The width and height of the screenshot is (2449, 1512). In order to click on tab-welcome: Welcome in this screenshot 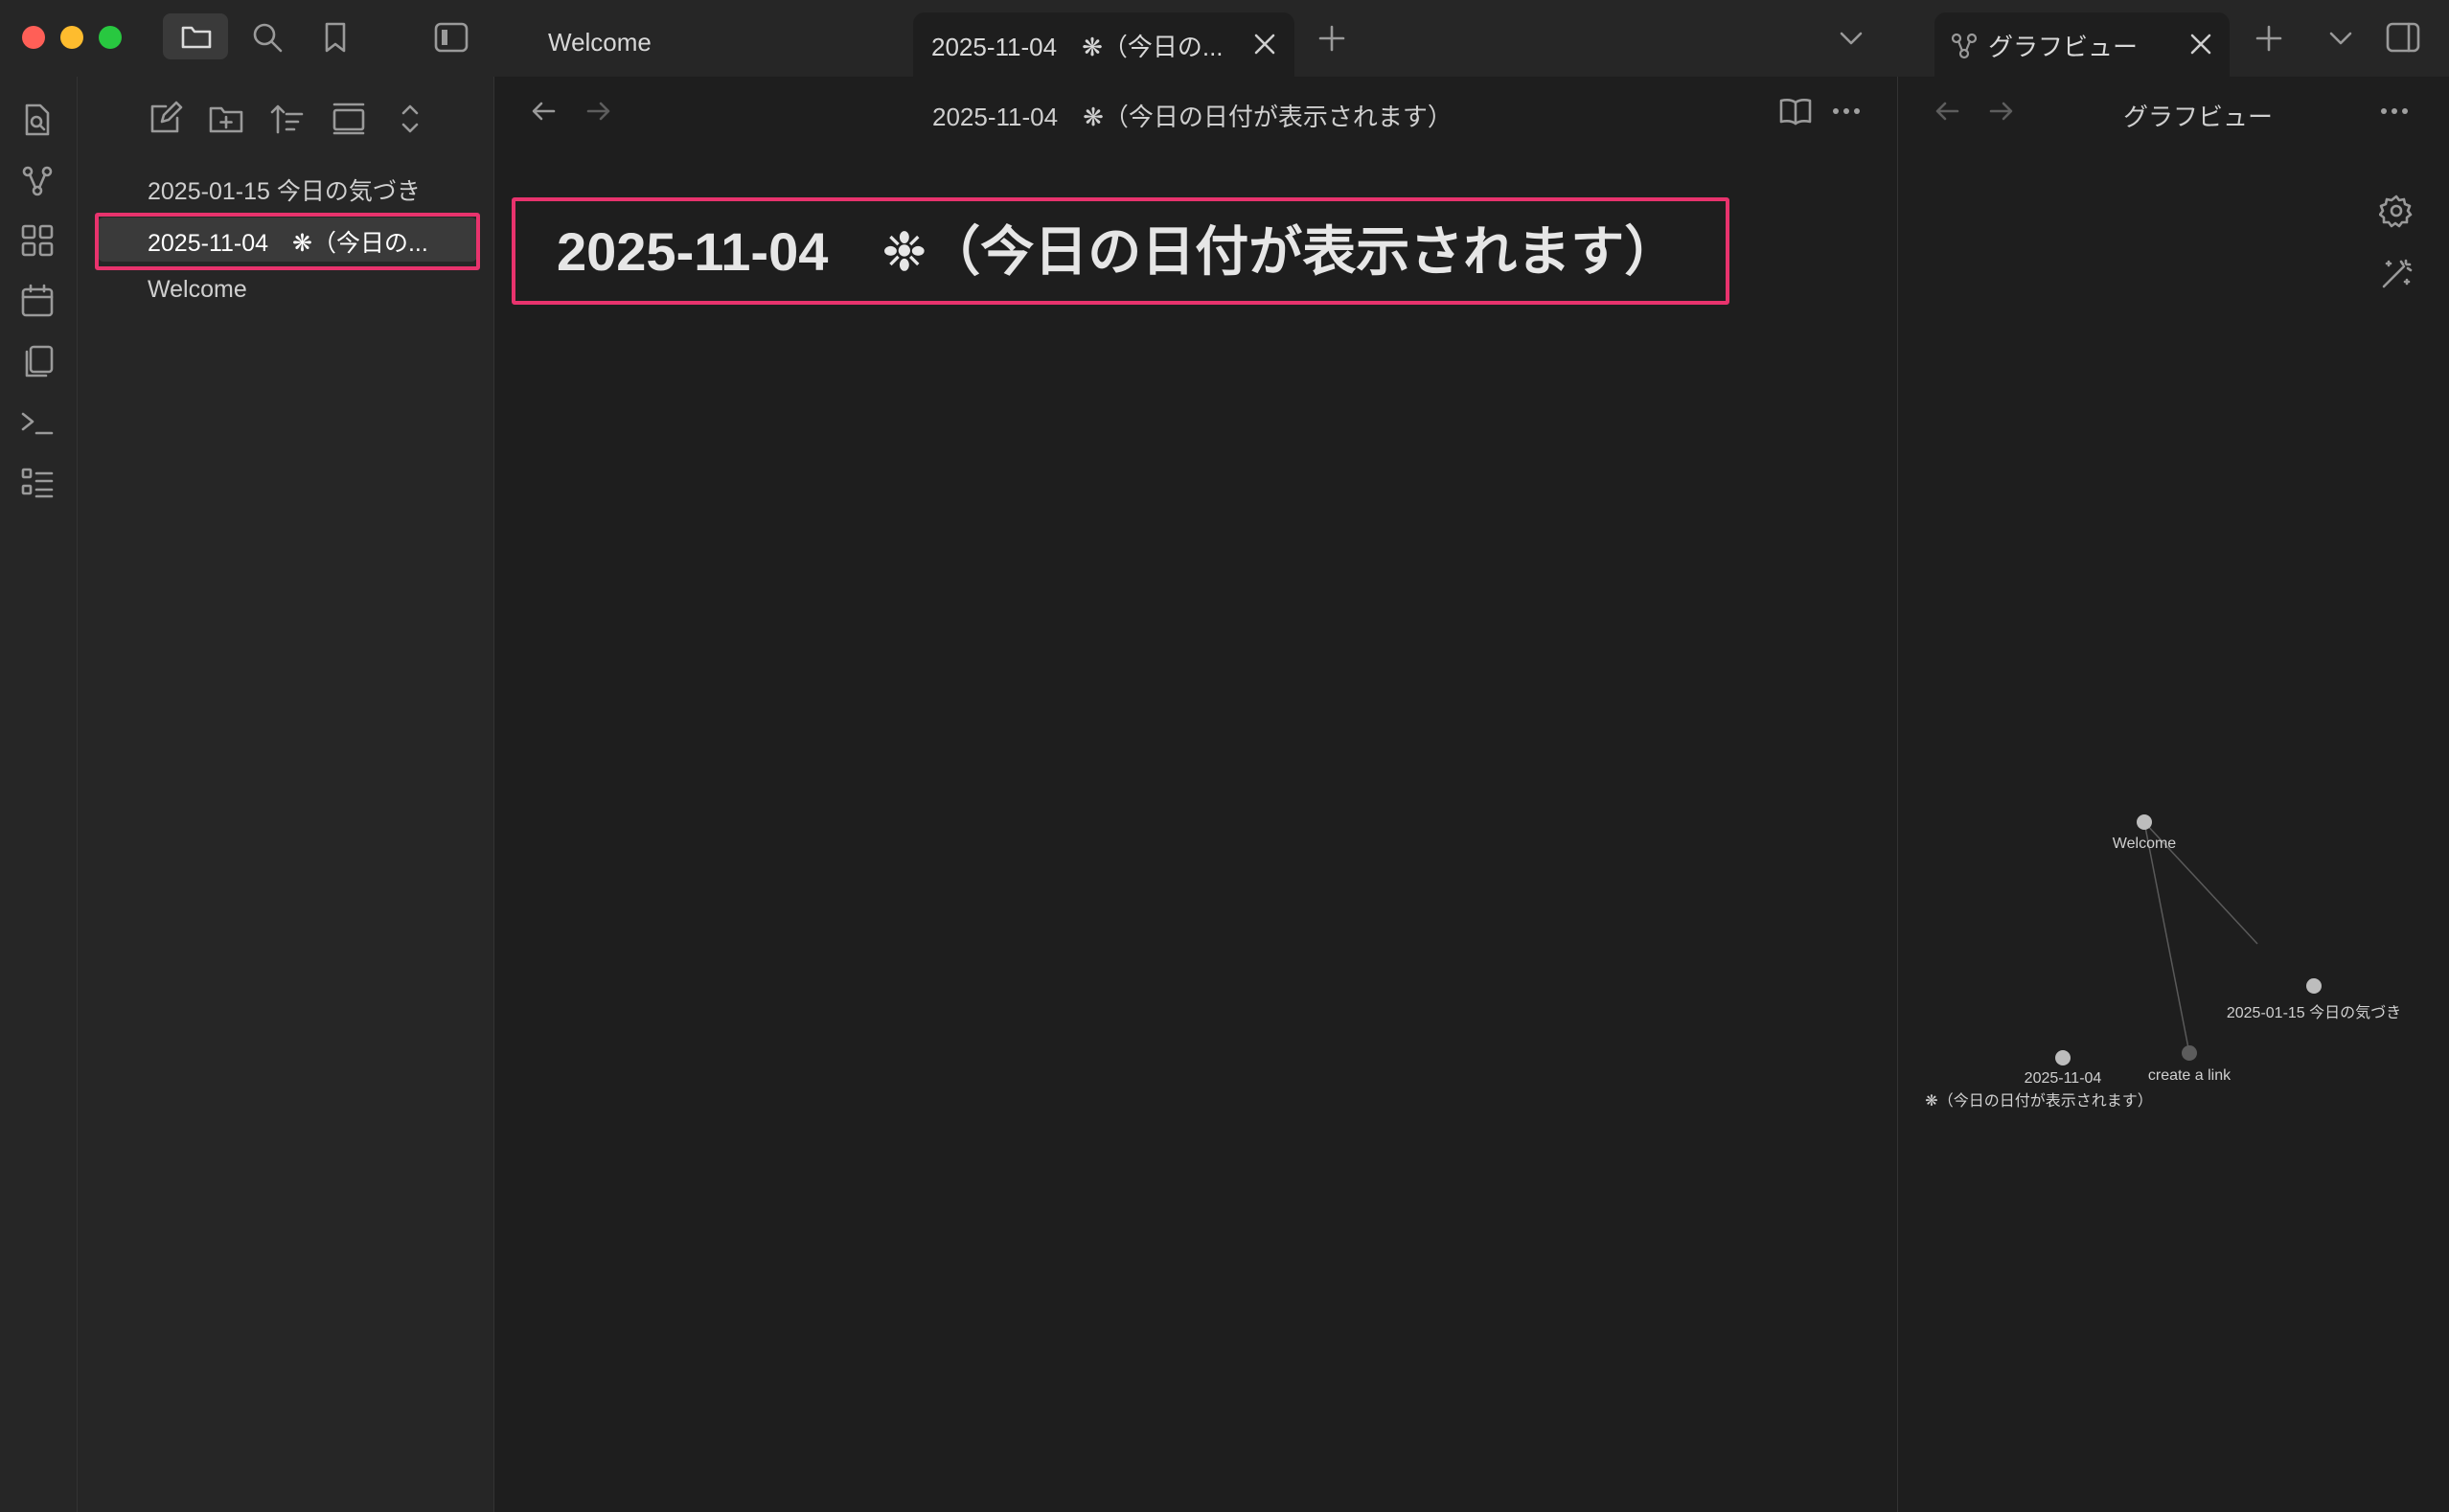, I will do `click(713, 45)`.